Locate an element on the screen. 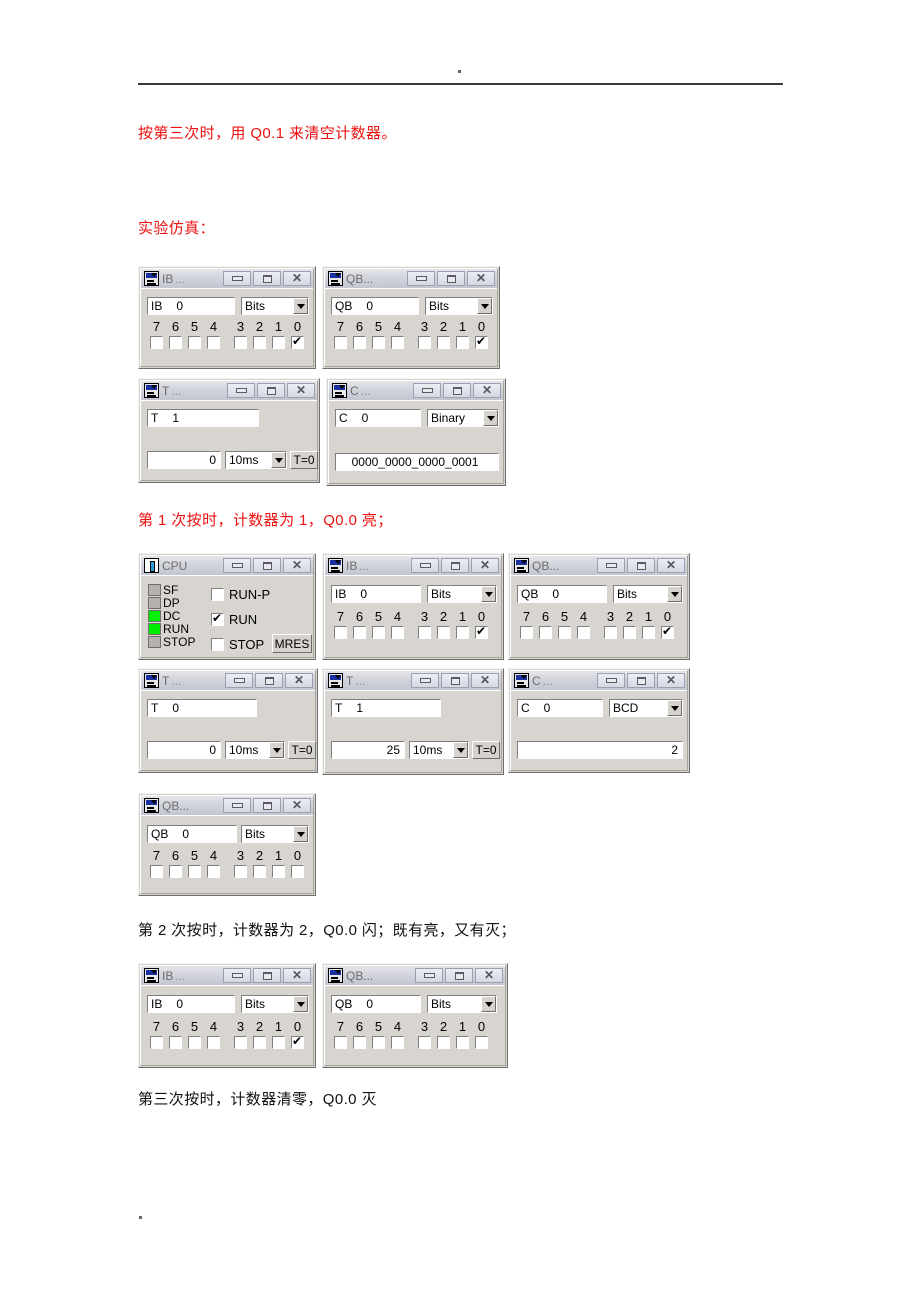 This screenshot has height=1302, width=920. titlebar: T ... ✕ is located at coordinates (413, 680).